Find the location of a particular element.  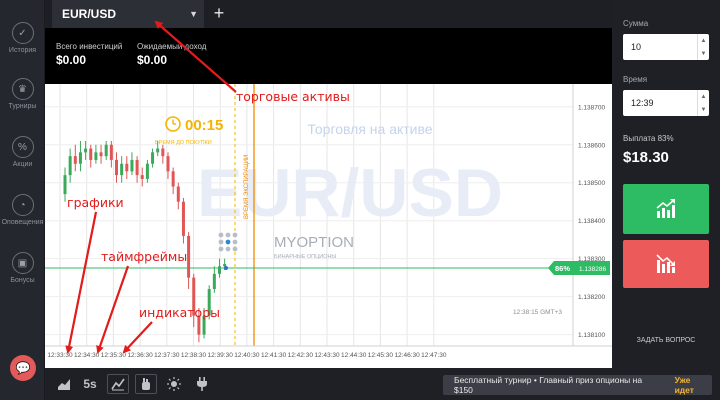

x-tick-label: 12:45:30 is located at coordinates (381, 355).